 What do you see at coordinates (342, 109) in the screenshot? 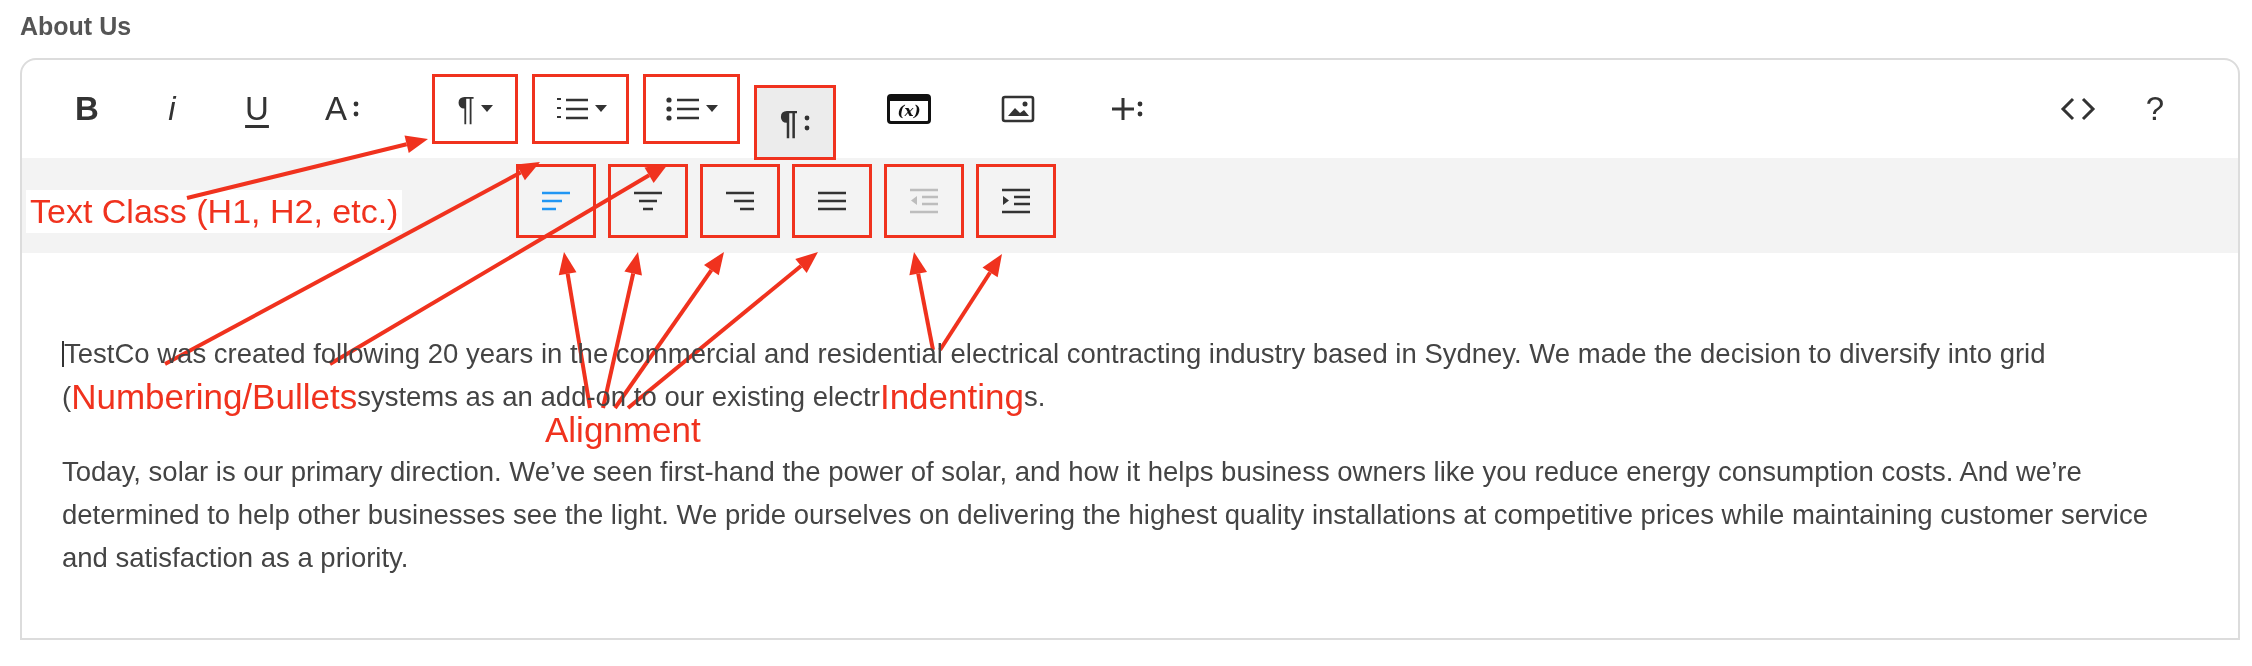
I see `font-size-button: A` at bounding box center [342, 109].